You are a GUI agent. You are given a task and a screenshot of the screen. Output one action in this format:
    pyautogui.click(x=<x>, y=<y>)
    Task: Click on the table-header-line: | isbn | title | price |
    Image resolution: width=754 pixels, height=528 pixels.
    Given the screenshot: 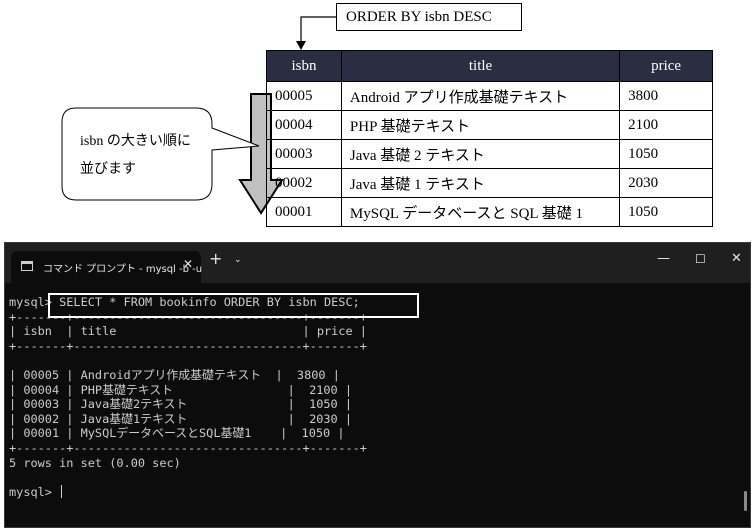 What is the action you would take?
    pyautogui.click(x=188, y=331)
    